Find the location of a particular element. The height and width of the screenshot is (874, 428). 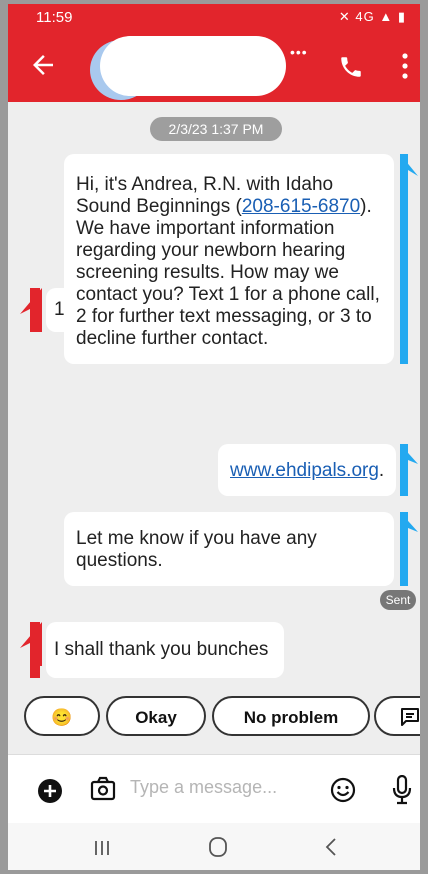

contact-avatar-redacted is located at coordinates (188, 68).